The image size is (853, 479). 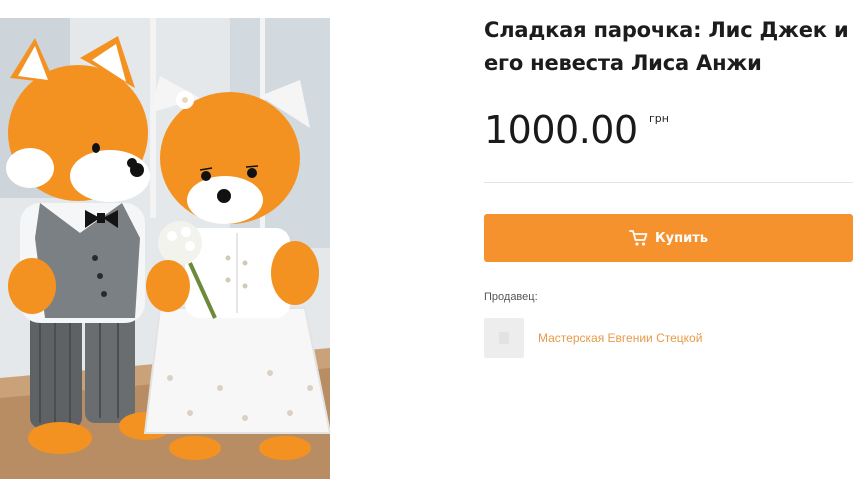 I want to click on seller-name-link: Мастерская Евгении Стецкой, so click(x=620, y=338).